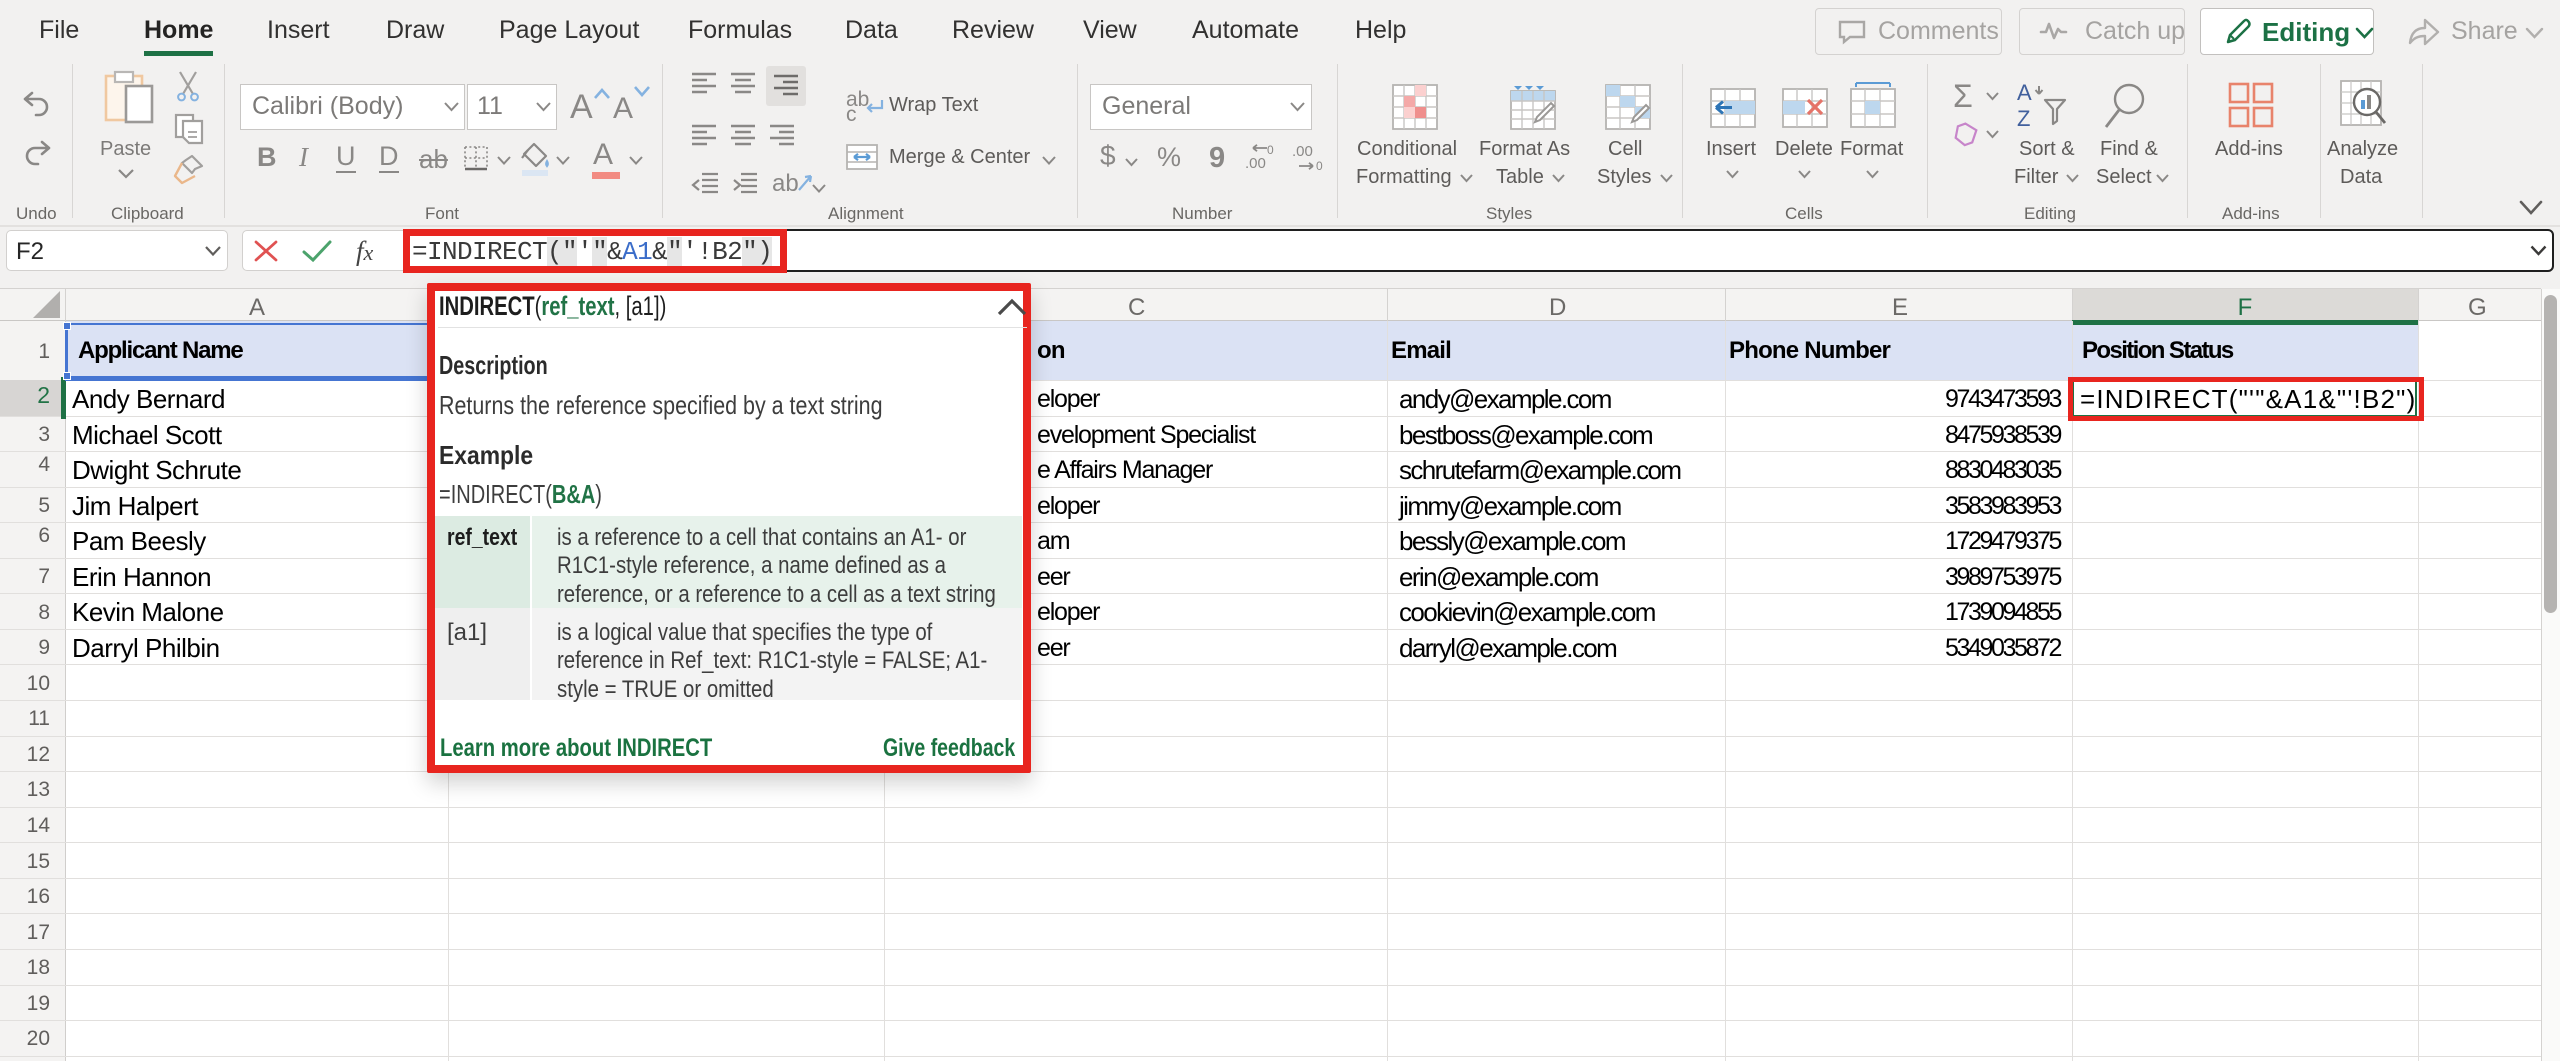 The height and width of the screenshot is (1061, 2560). I want to click on svg-text: Z, so click(2023, 118).